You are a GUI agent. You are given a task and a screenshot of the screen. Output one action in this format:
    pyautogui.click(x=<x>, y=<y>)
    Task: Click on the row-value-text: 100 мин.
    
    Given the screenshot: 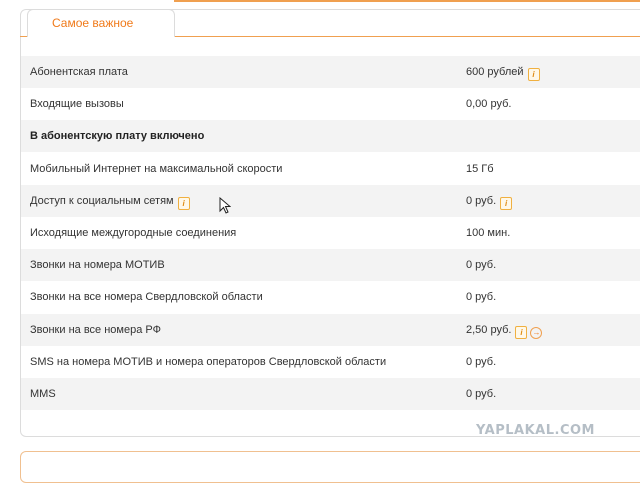 What is the action you would take?
    pyautogui.click(x=488, y=233)
    